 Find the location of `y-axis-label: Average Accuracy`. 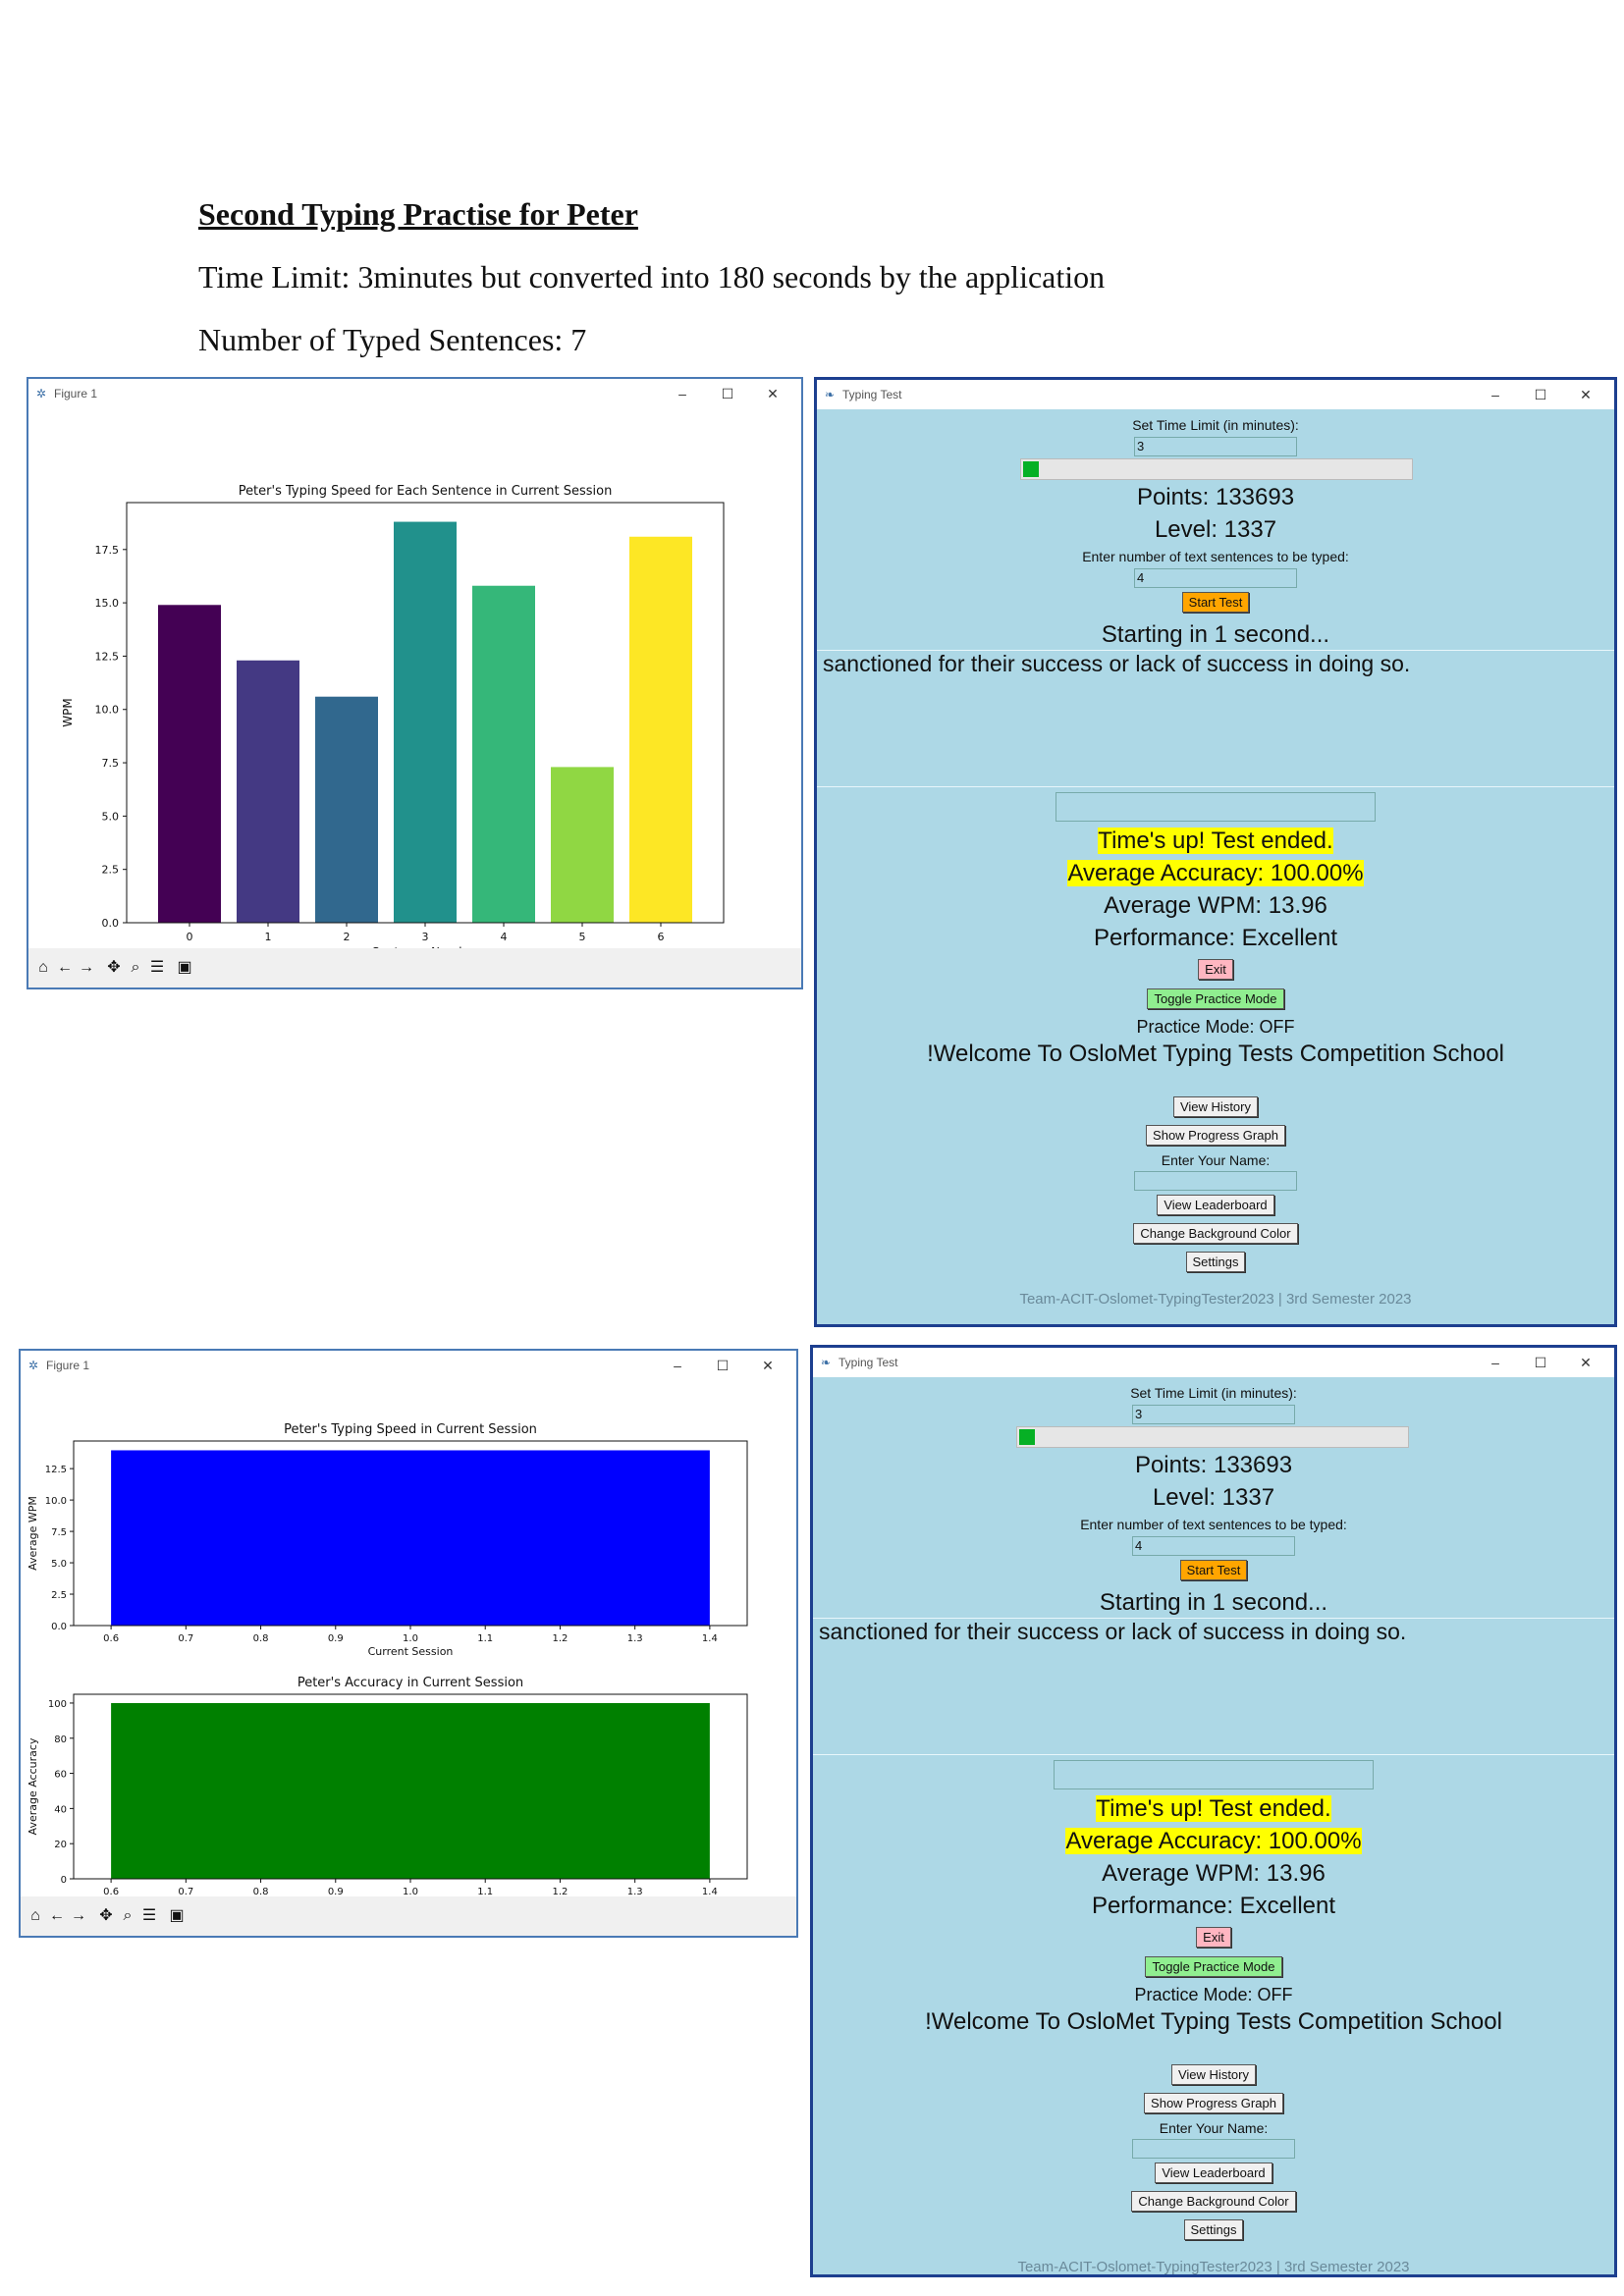

y-axis-label: Average Accuracy is located at coordinates (33, 1786).